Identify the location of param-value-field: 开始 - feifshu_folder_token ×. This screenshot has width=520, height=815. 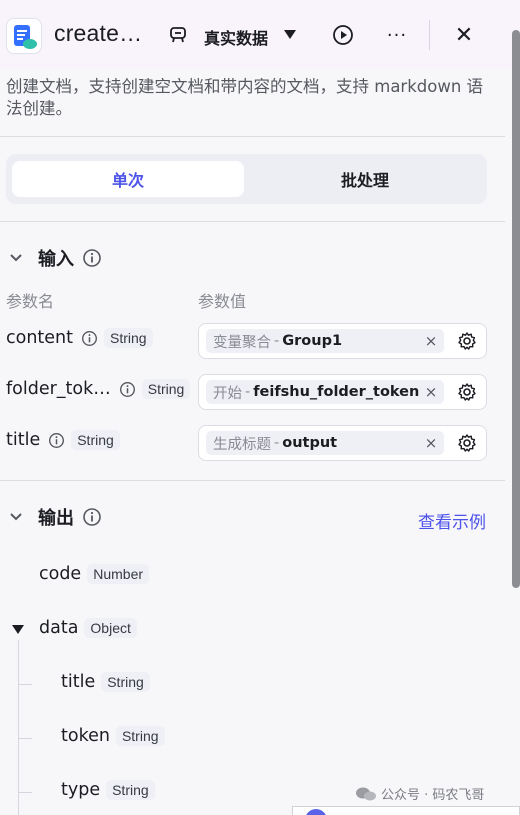
(342, 392).